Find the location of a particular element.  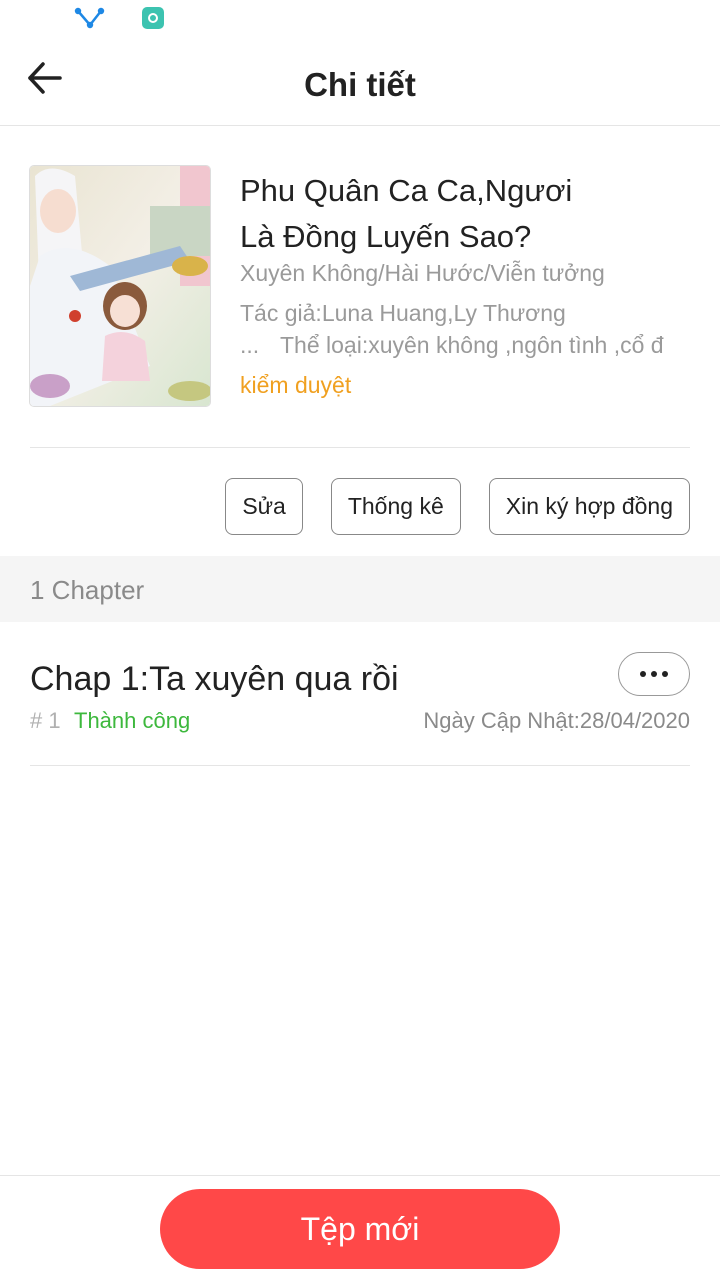

chapter-status: Thành công is located at coordinates (132, 720).